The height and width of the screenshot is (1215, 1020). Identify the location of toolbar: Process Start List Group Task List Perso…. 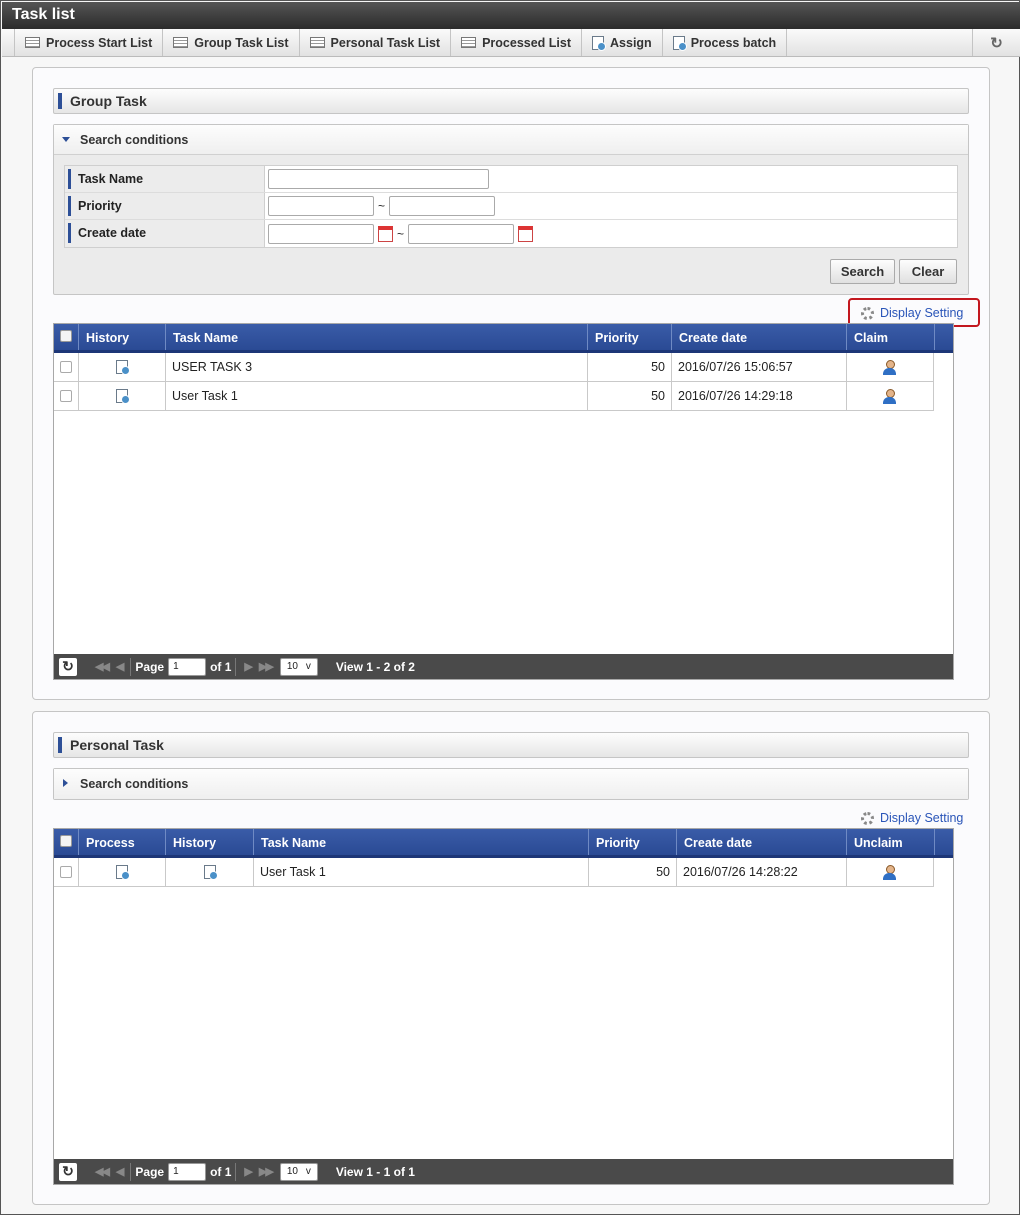
(511, 43).